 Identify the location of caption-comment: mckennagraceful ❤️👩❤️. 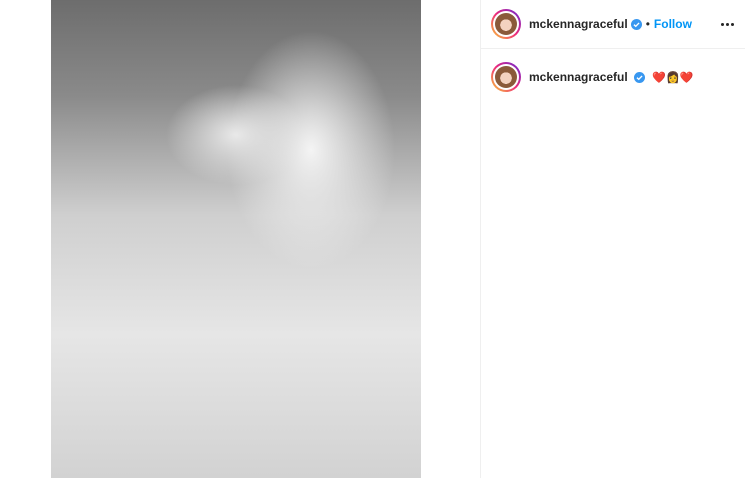
(613, 77).